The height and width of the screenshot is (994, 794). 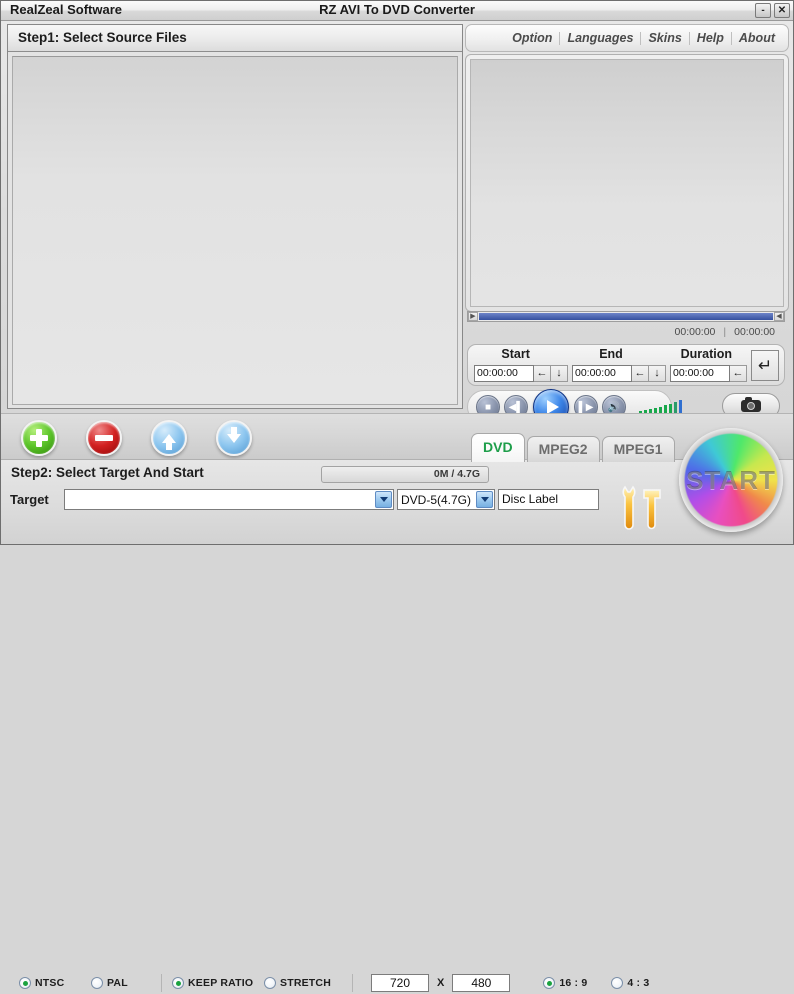 I want to click on duration-time-input: 00:00:00, so click(x=700, y=373).